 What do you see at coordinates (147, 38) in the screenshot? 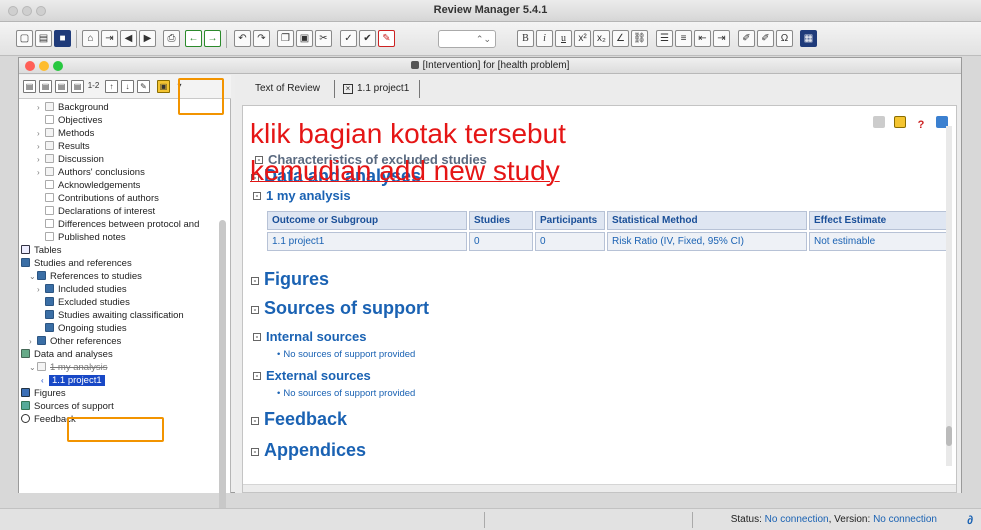
I see `next-section-icon: ▶` at bounding box center [147, 38].